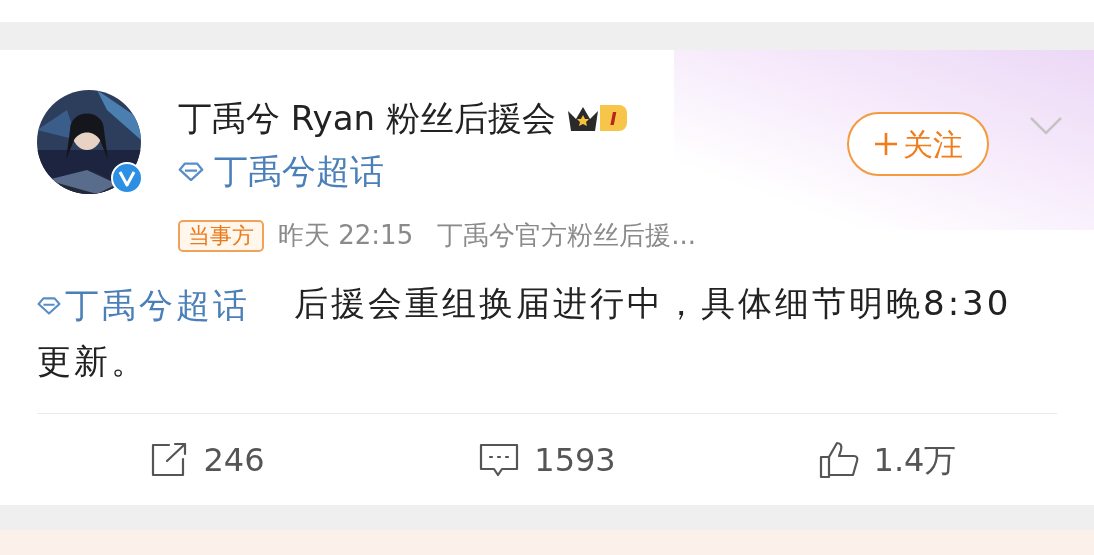 The height and width of the screenshot is (555, 1094). What do you see at coordinates (886, 144) in the screenshot?
I see `plus-icon` at bounding box center [886, 144].